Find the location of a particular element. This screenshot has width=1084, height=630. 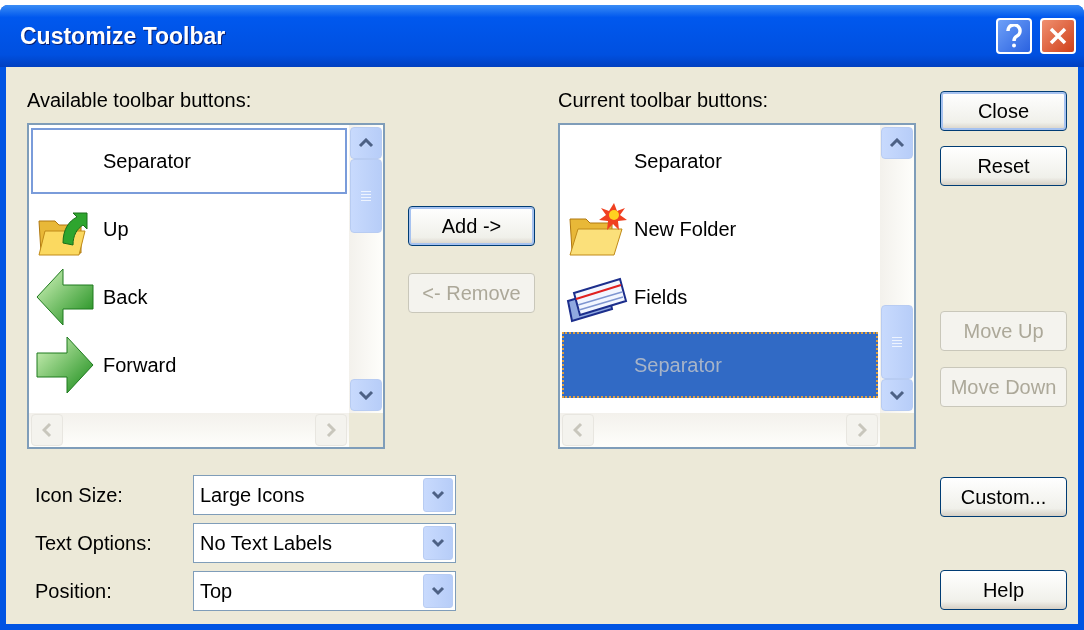

dropdown-field: Large Icons is located at coordinates (324, 495).